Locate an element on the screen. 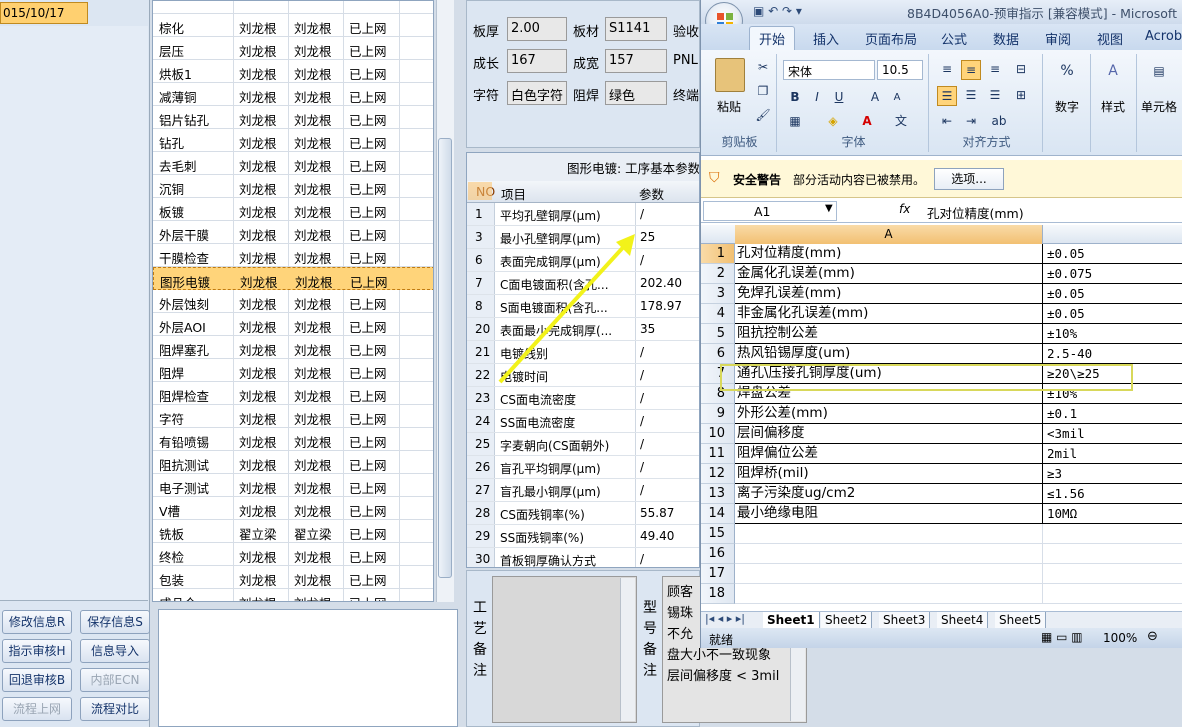 The height and width of the screenshot is (727, 1182). sheet-row: 2 金属化孔误差(mm) ±0.075 is located at coordinates (941, 274).